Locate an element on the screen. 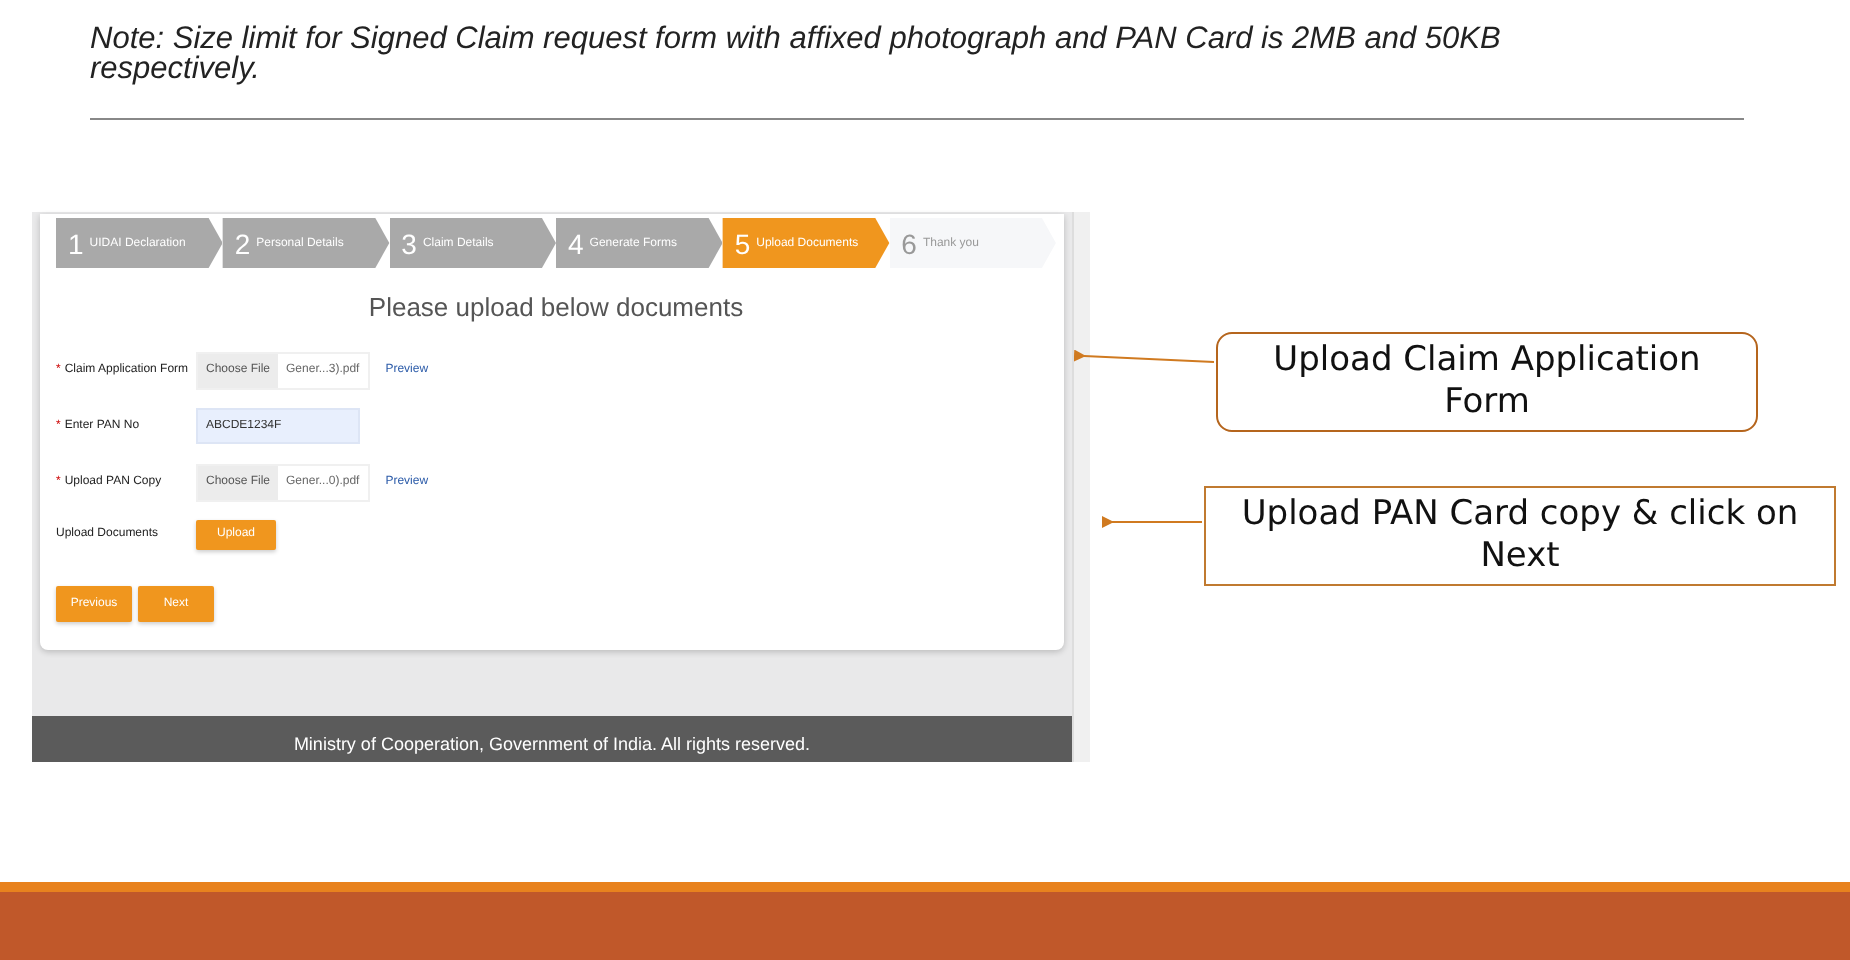  callout-box: Upload PAN Card copy & click on Next is located at coordinates (1520, 536).